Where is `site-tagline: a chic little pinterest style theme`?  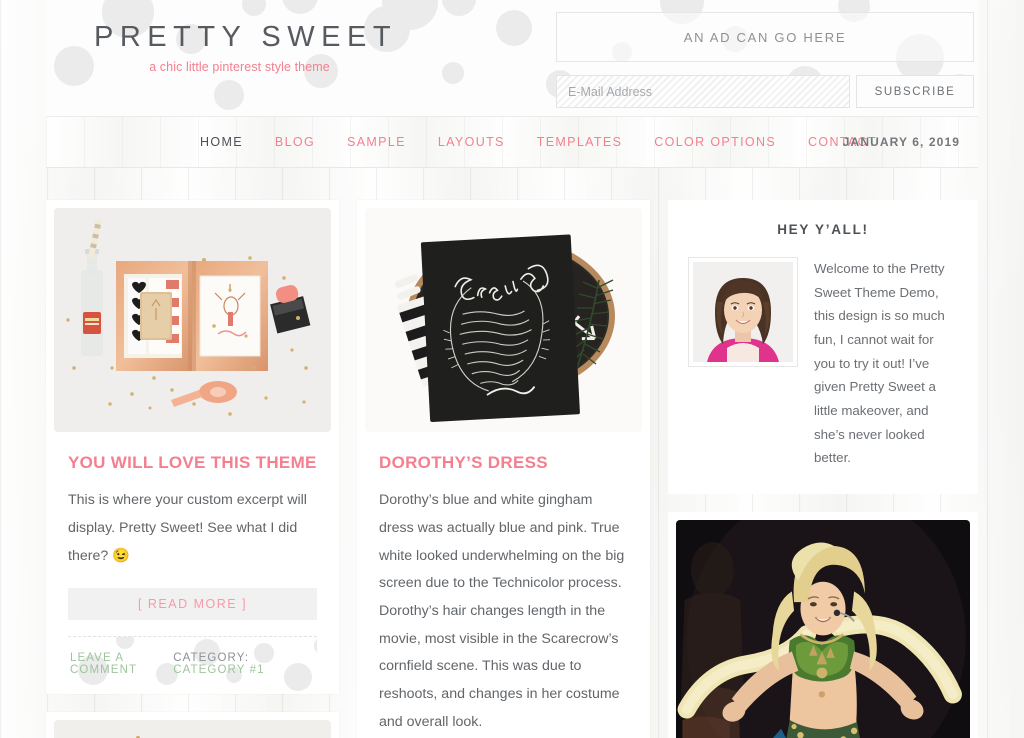 site-tagline: a chic little pinterest style theme is located at coordinates (239, 66).